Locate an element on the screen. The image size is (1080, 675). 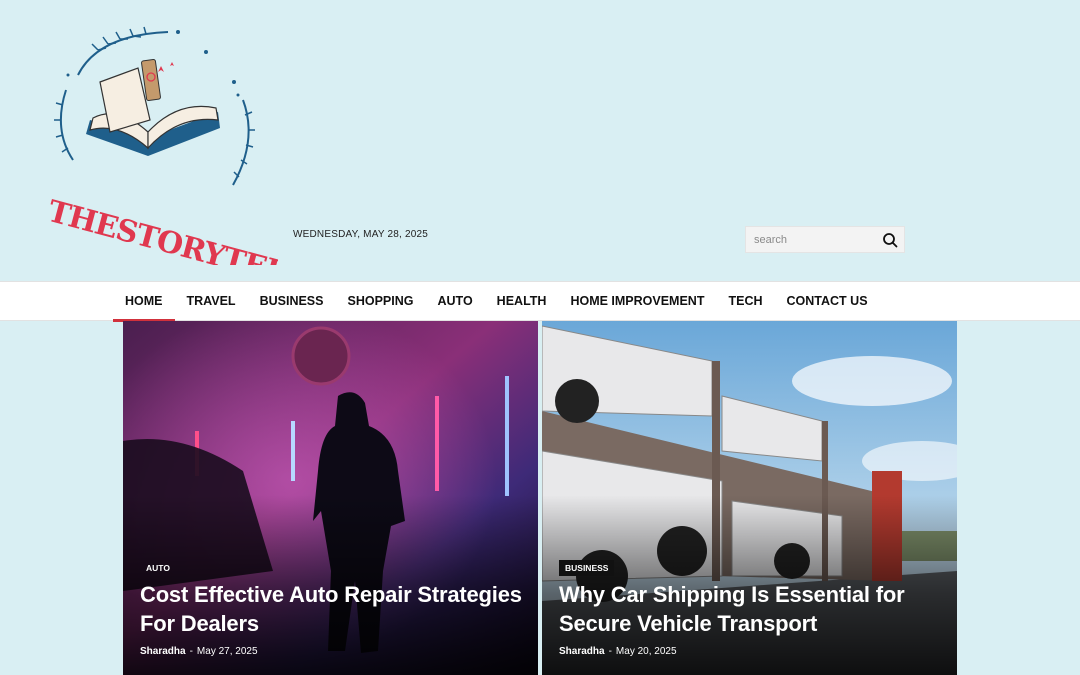
search-input is located at coordinates (811, 239).